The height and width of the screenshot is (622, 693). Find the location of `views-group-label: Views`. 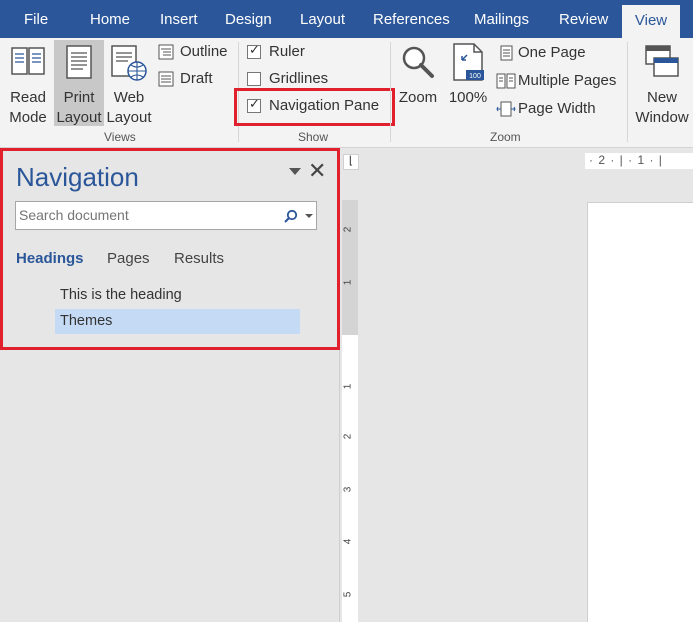

views-group-label: Views is located at coordinates (120, 137).